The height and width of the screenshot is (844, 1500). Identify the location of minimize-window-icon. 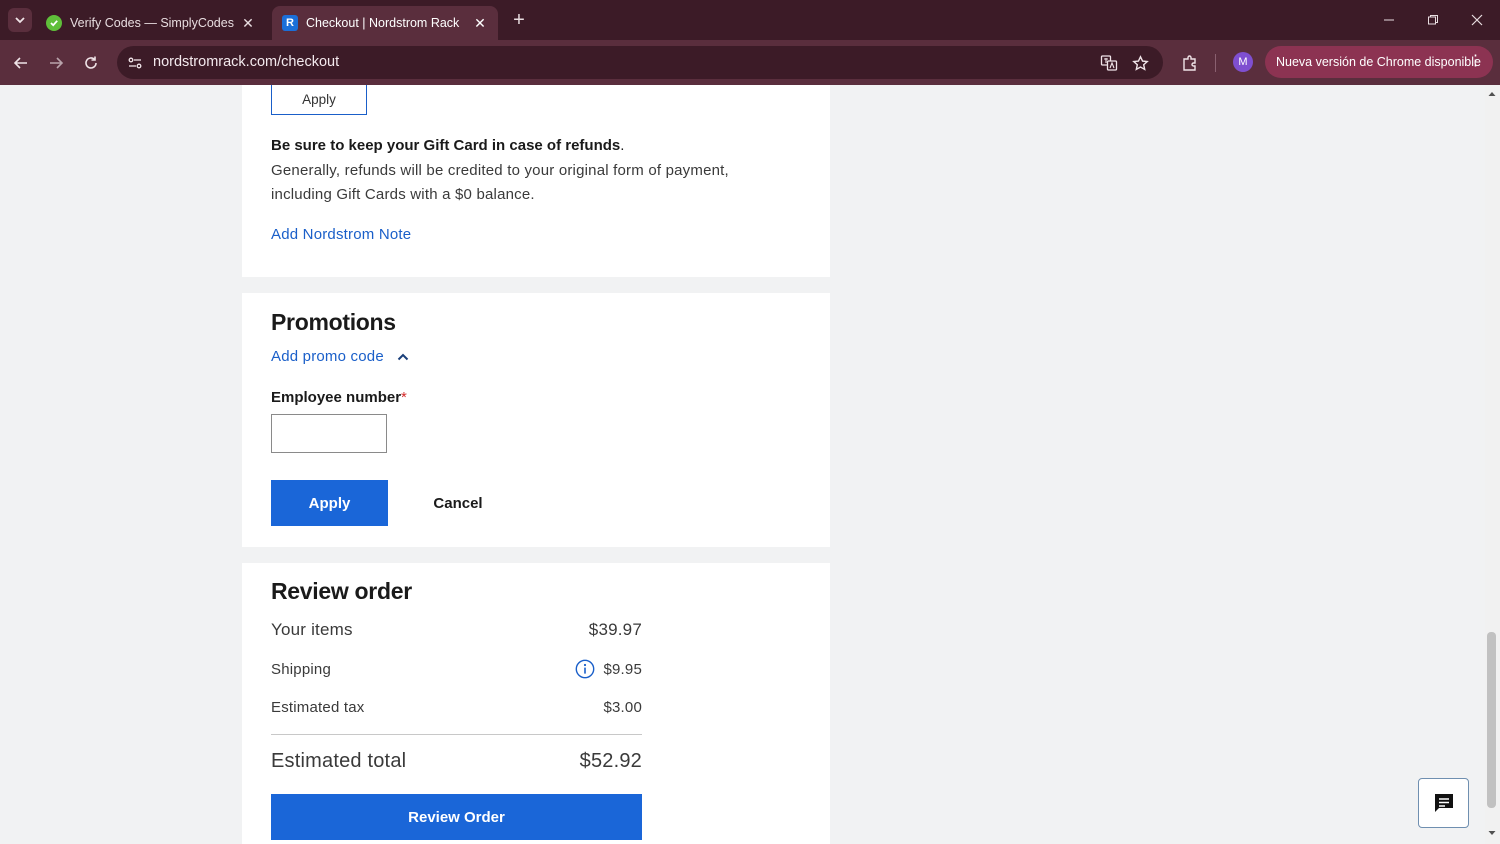
(1389, 20).